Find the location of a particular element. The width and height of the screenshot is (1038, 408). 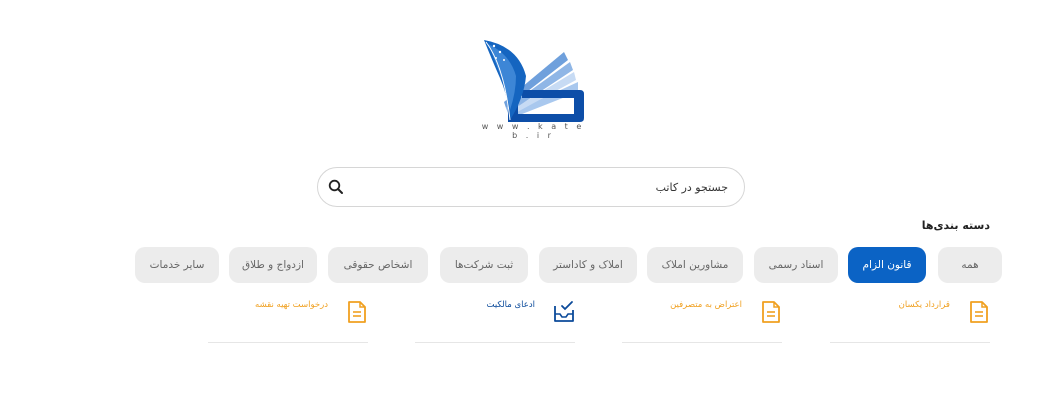

tab-company-registration: ثبت شرکت‌ها is located at coordinates (484, 265).